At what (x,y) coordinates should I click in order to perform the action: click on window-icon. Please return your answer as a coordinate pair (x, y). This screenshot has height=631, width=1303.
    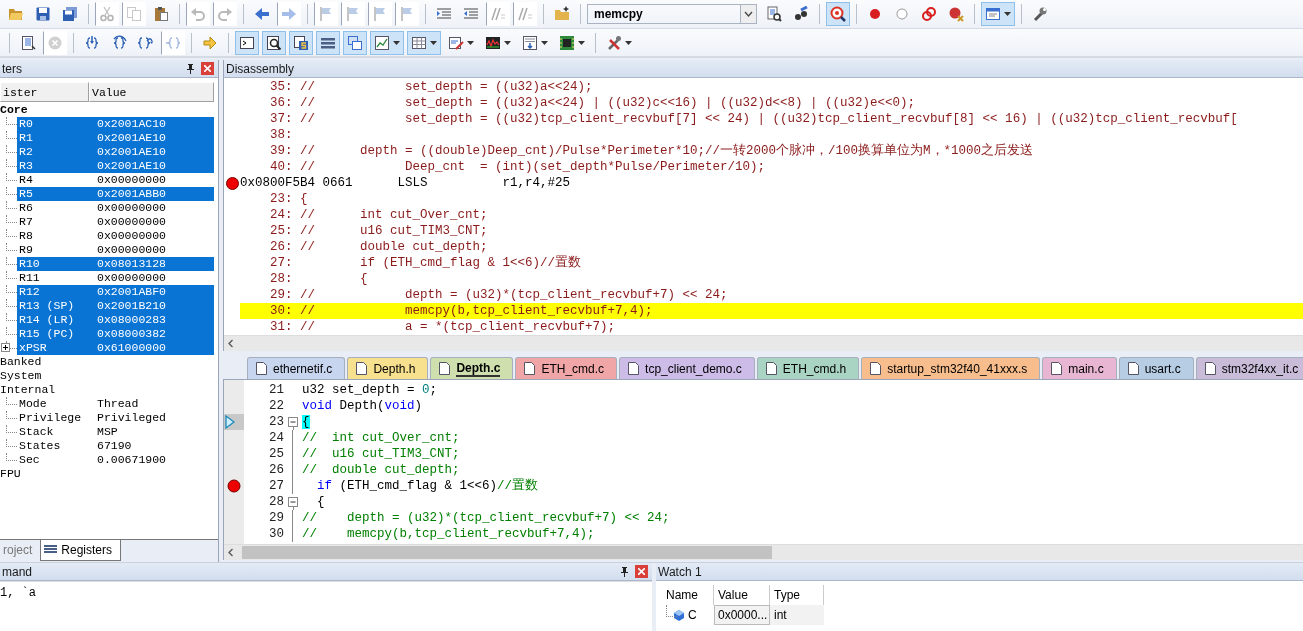
    Looking at the image, I should click on (998, 14).